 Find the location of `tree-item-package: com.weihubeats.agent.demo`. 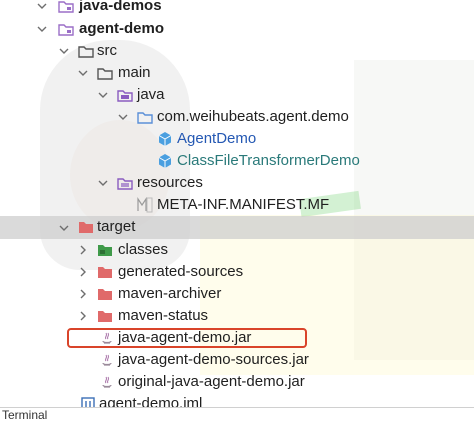

tree-item-package: com.weihubeats.agent.demo is located at coordinates (237, 117).